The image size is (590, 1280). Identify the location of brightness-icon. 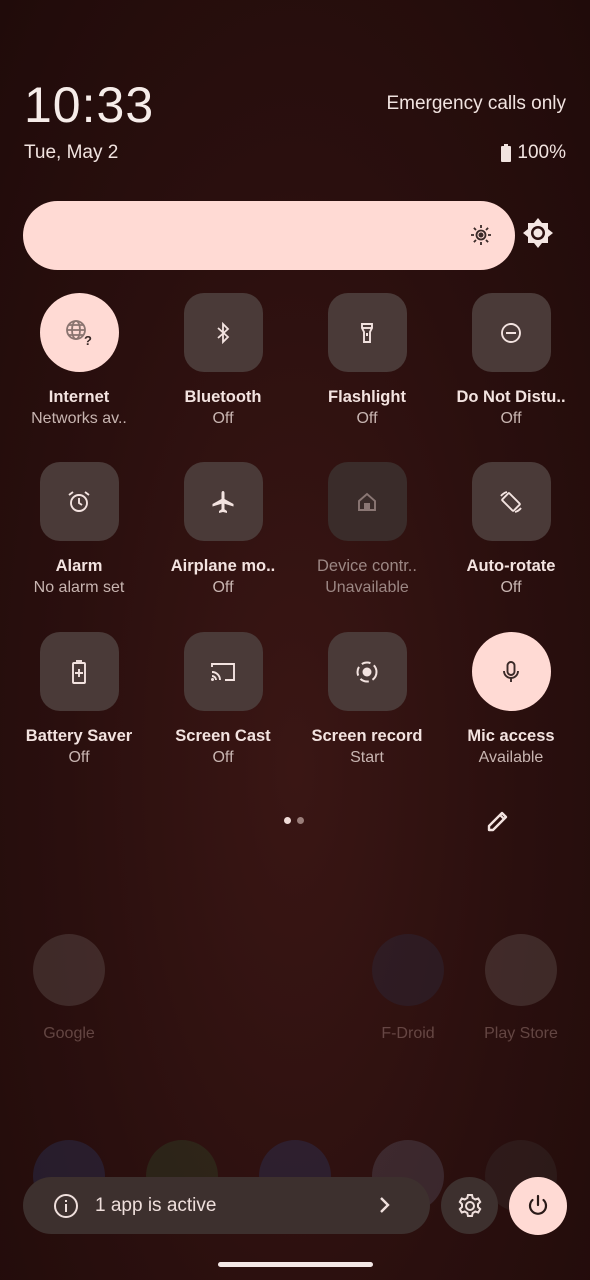
(481, 235).